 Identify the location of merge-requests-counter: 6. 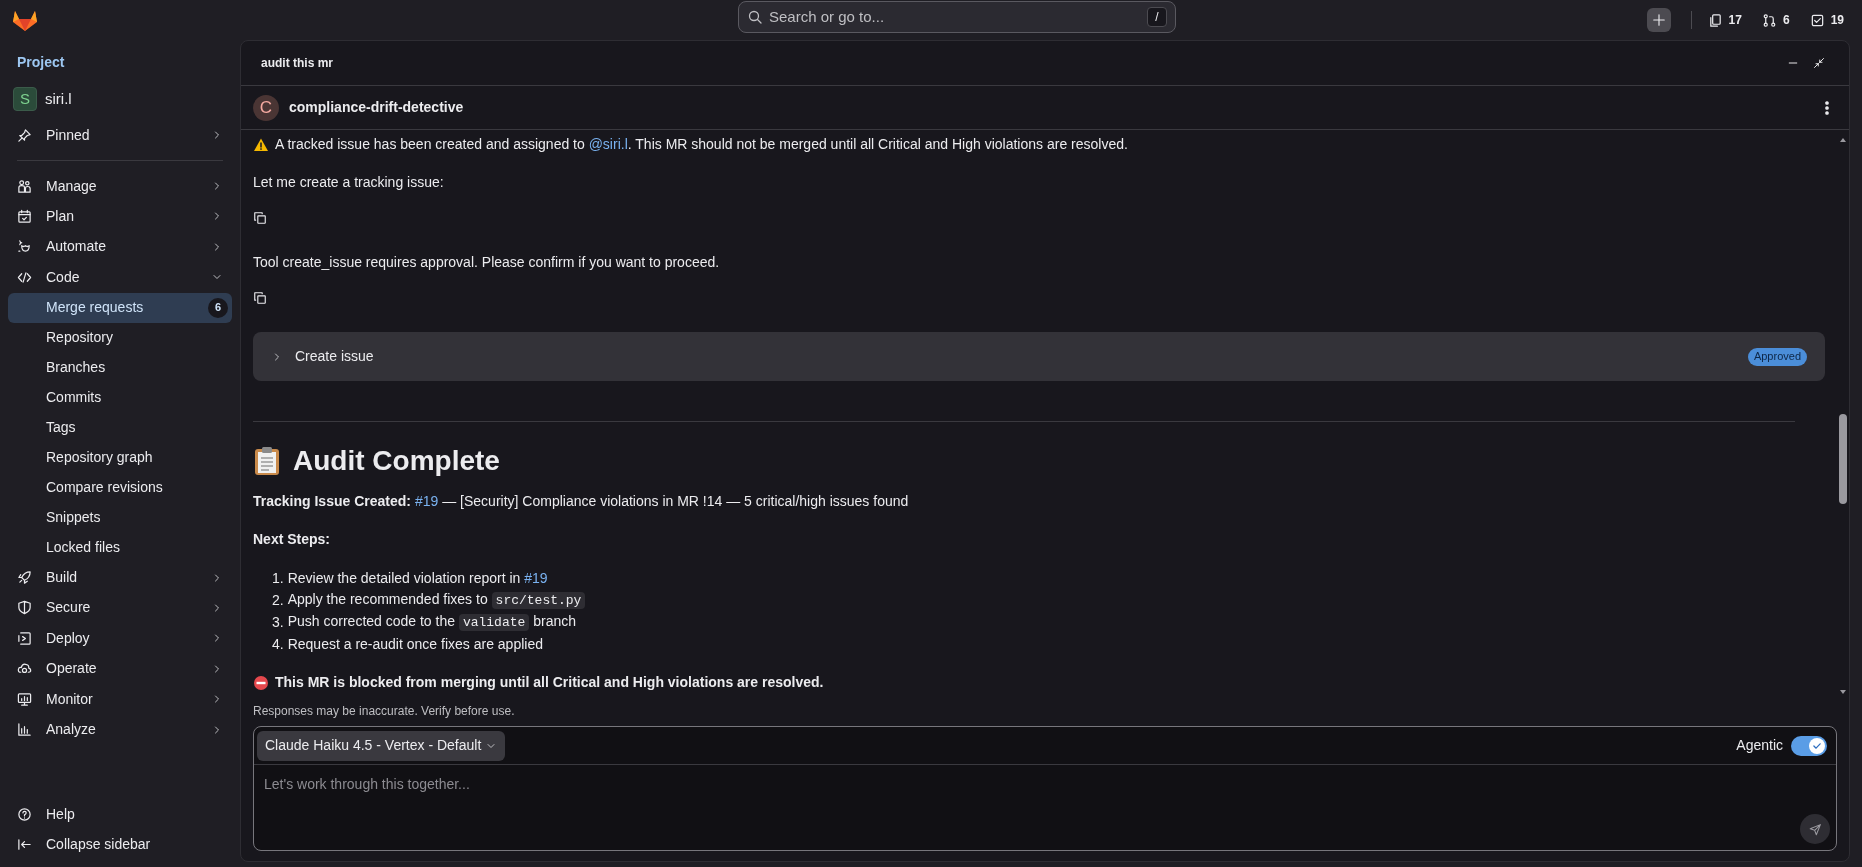
(1775, 20).